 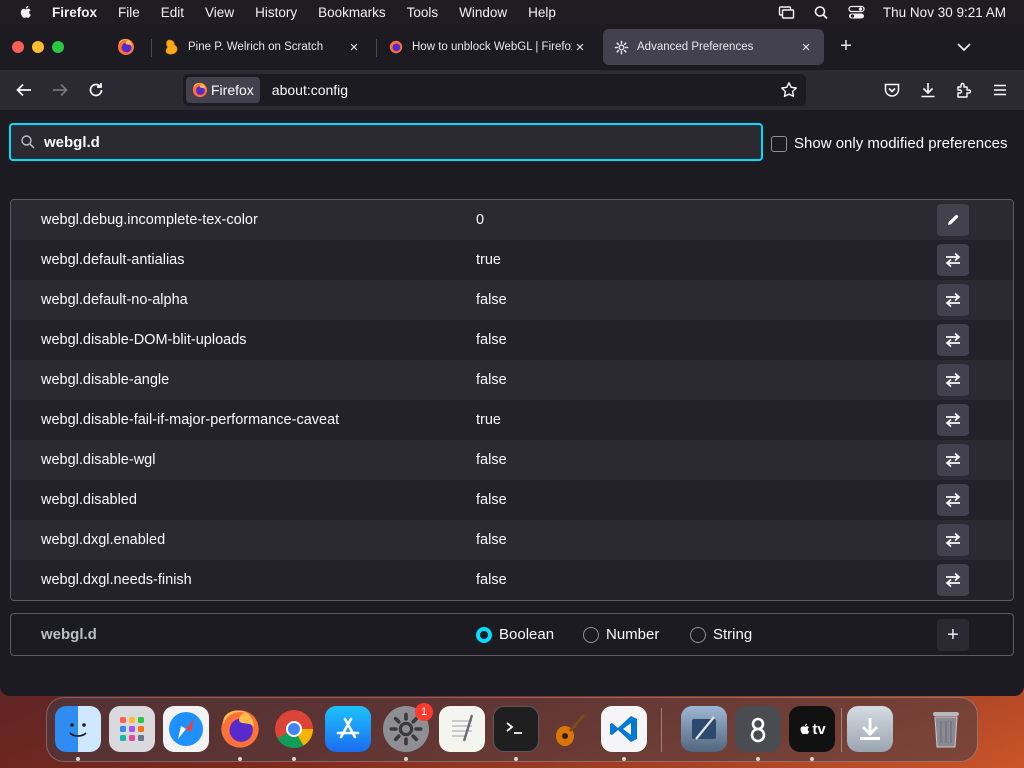 I want to click on reload-icon, so click(x=96, y=90).